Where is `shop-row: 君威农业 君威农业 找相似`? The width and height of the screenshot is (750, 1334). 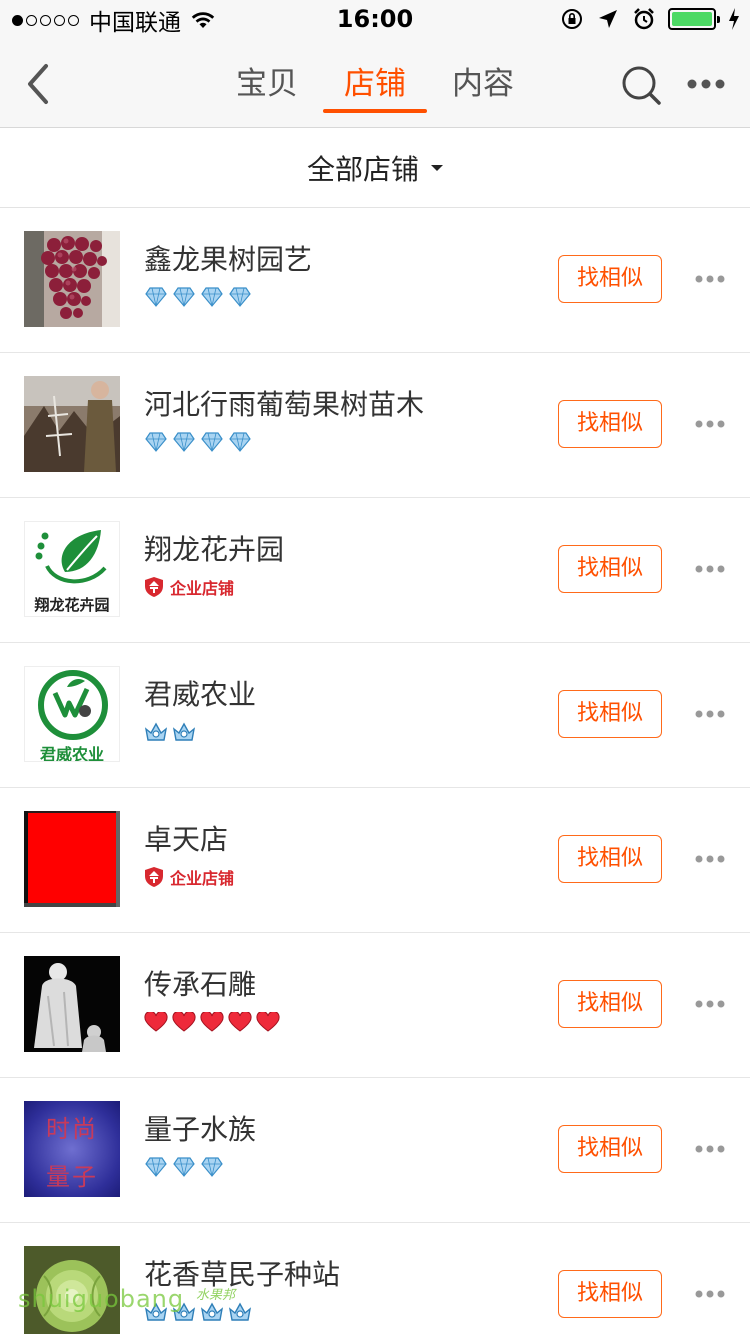
shop-row: 君威农业 君威农业 找相似 is located at coordinates (375, 715).